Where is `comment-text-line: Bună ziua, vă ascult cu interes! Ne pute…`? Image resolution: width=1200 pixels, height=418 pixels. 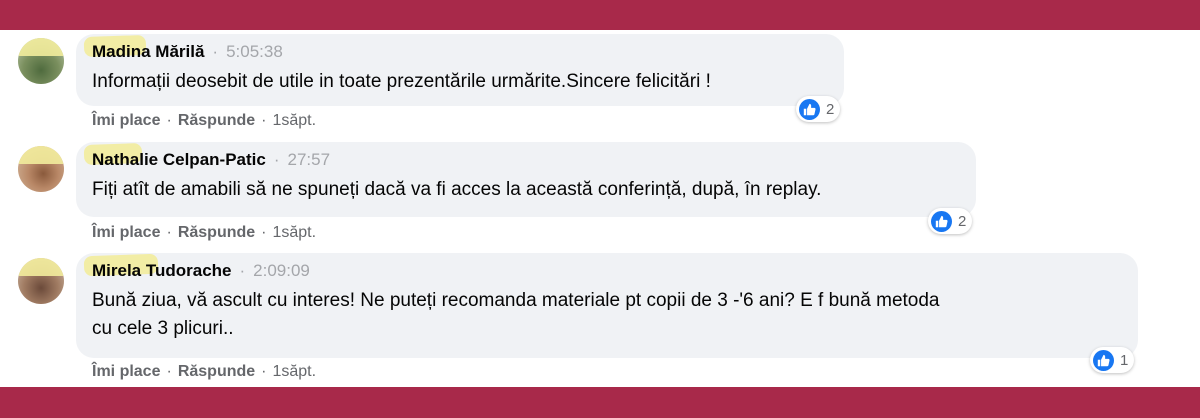 comment-text-line: Bună ziua, vă ascult cu interes! Ne pute… is located at coordinates (516, 300).